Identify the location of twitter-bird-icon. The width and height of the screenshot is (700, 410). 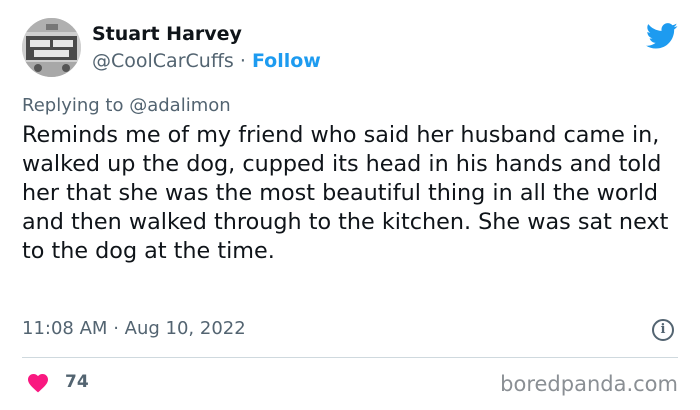
(662, 36).